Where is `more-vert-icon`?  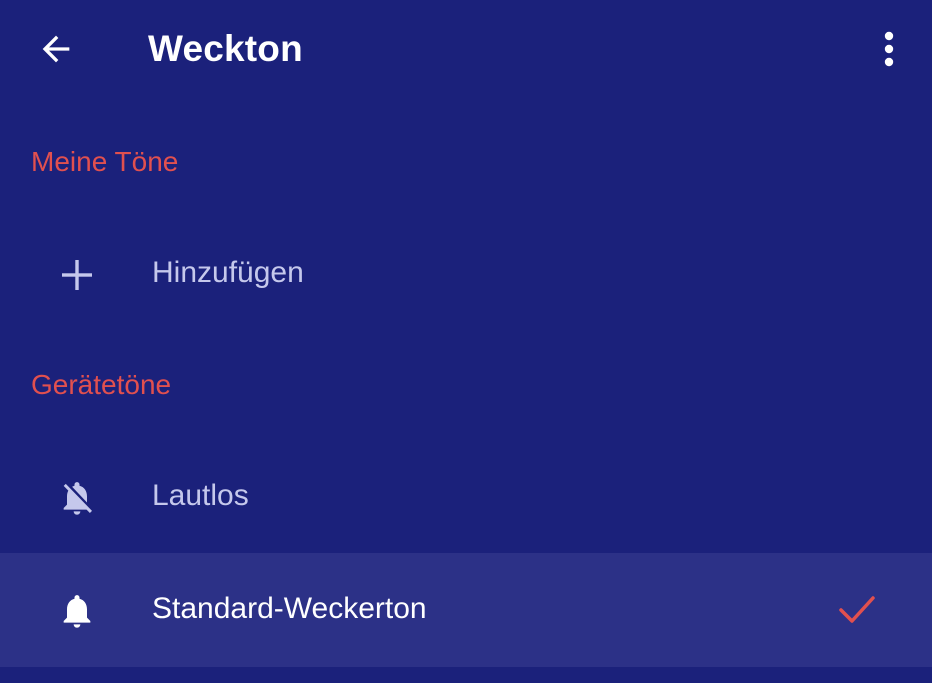 more-vert-icon is located at coordinates (889, 49).